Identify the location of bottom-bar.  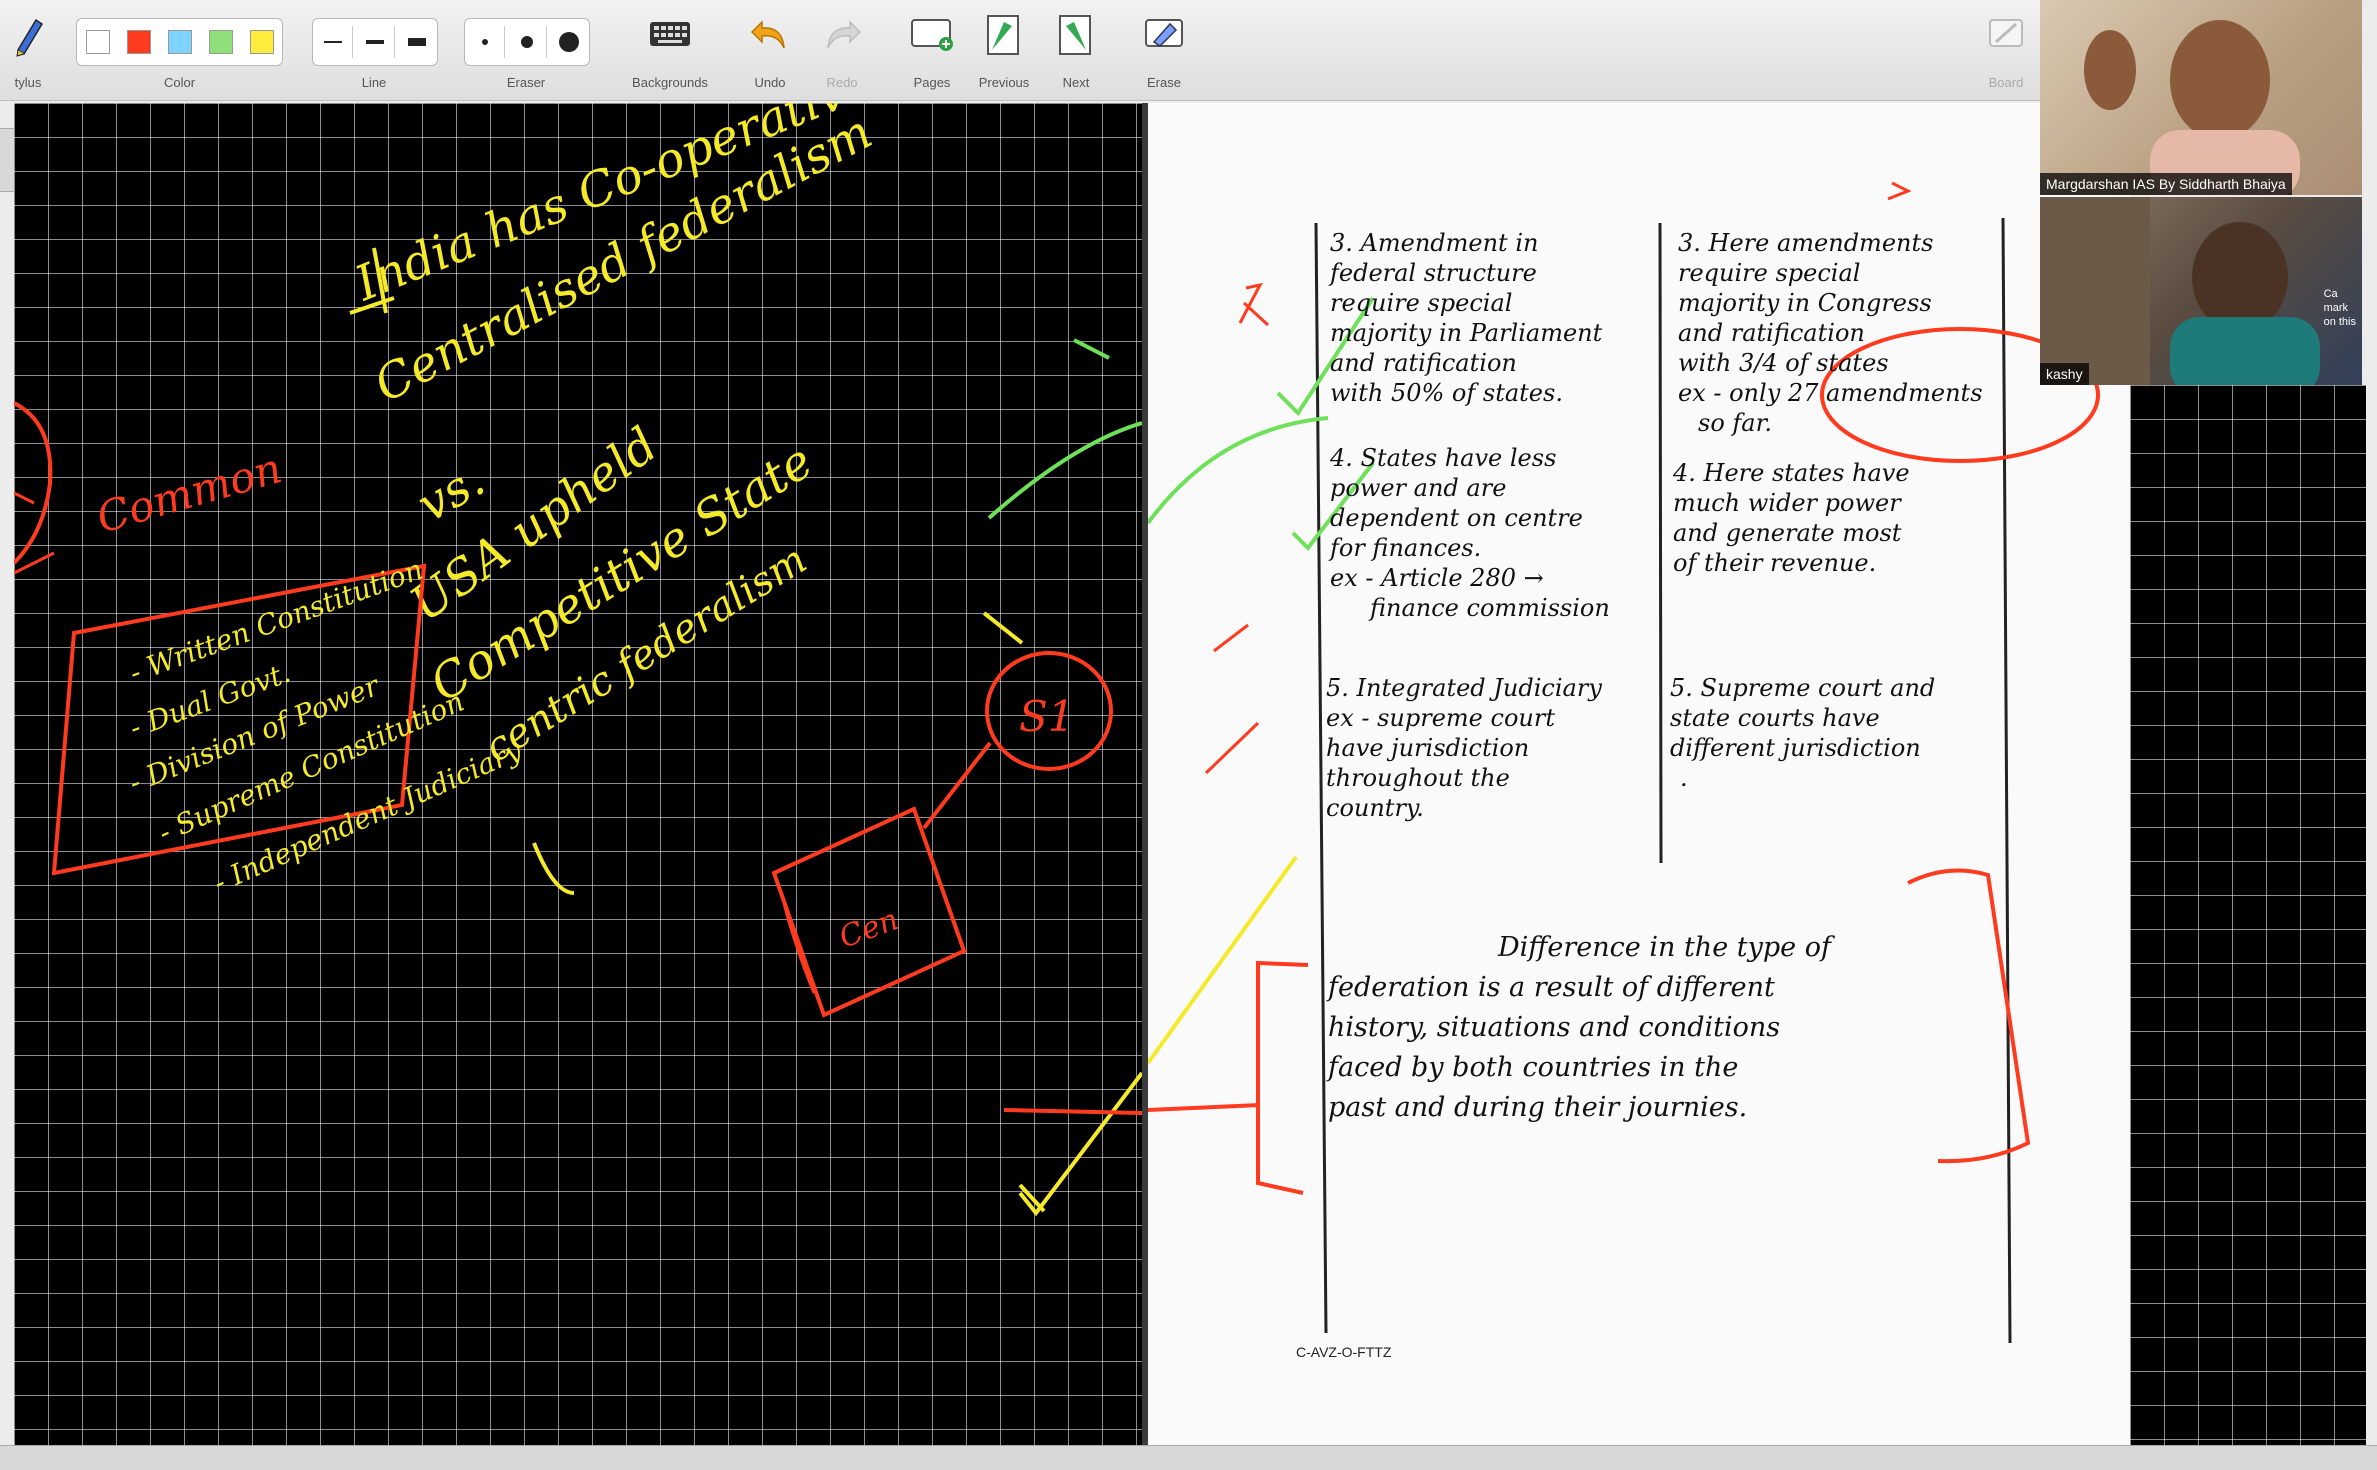
(1188, 1457).